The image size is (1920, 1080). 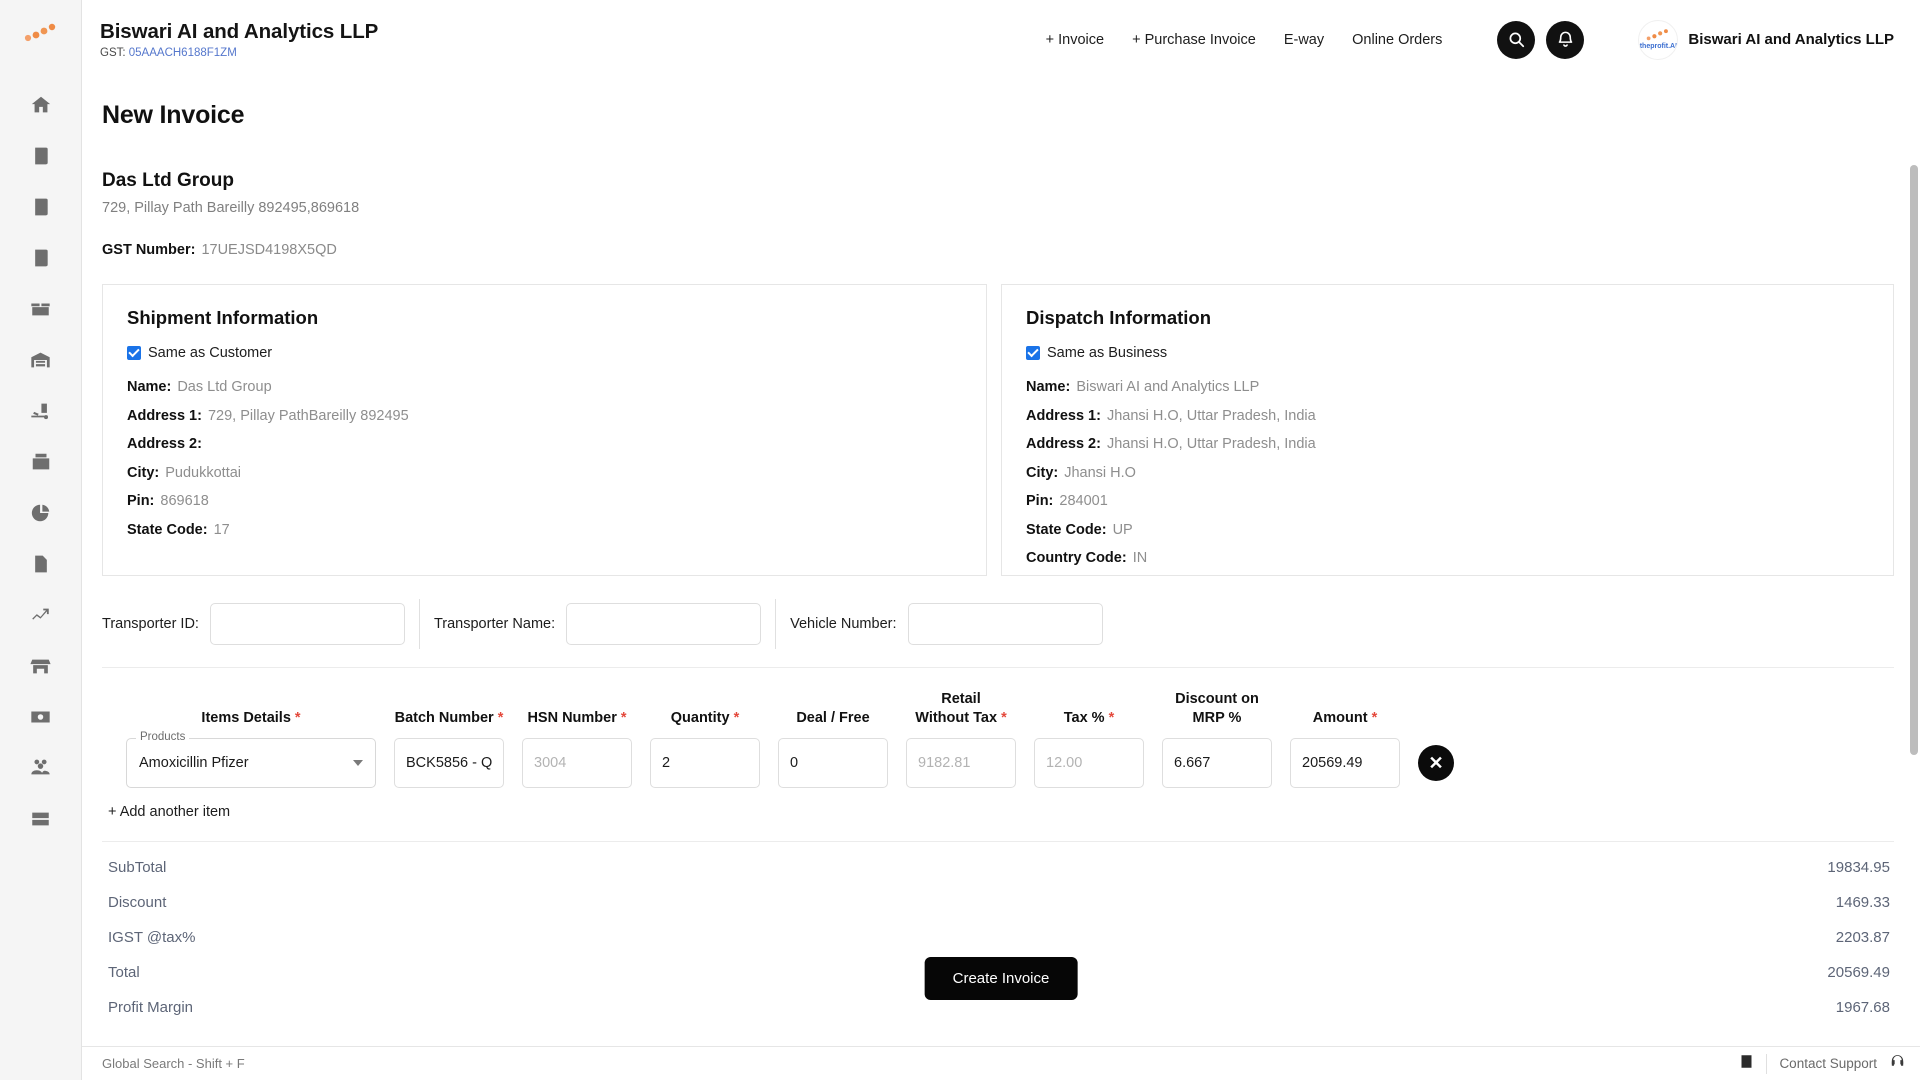 I want to click on nav-invoice: + Invoice, so click(x=1075, y=40).